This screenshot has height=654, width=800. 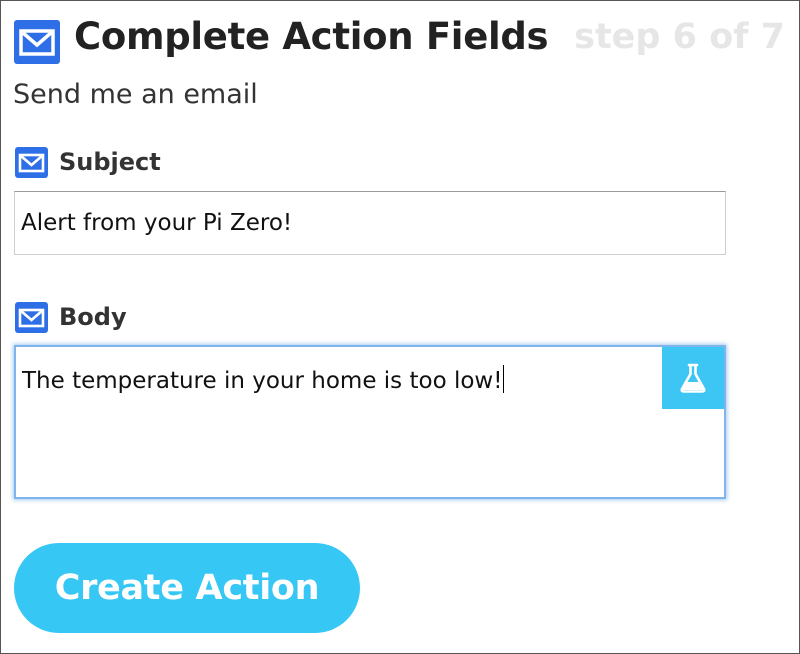 I want to click on subject-label: Subject, so click(x=110, y=162).